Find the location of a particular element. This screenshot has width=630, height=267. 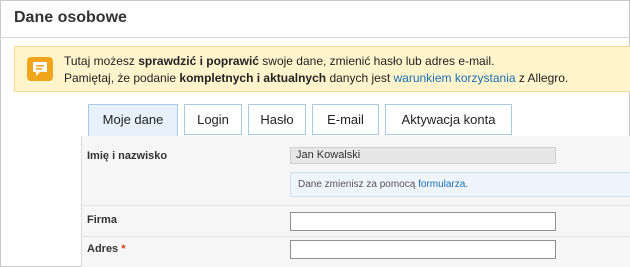

speech-bubble-icon is located at coordinates (40, 69).